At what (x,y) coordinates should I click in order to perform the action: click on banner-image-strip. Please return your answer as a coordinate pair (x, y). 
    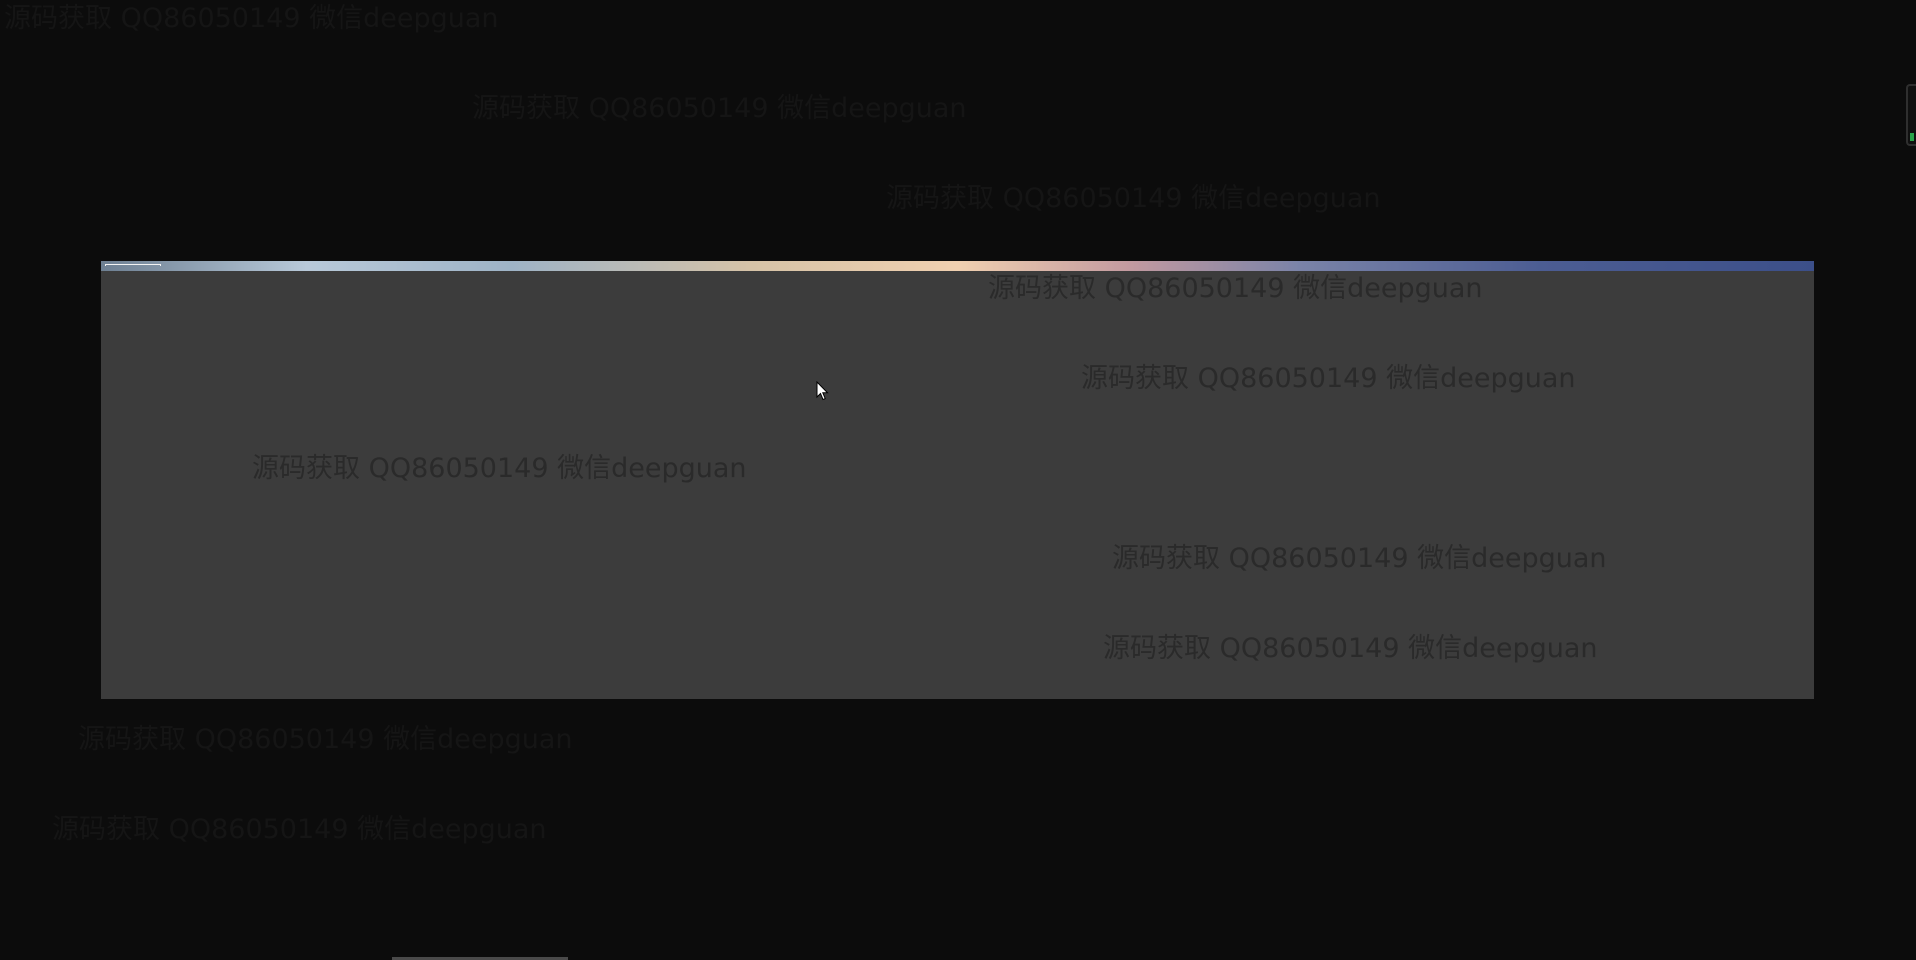
    Looking at the image, I should click on (957, 266).